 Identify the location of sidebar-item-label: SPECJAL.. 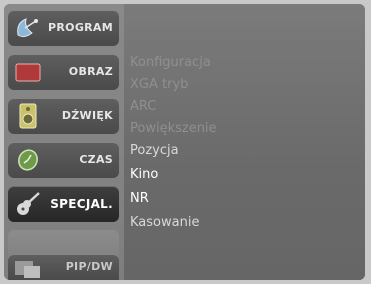
(81, 204).